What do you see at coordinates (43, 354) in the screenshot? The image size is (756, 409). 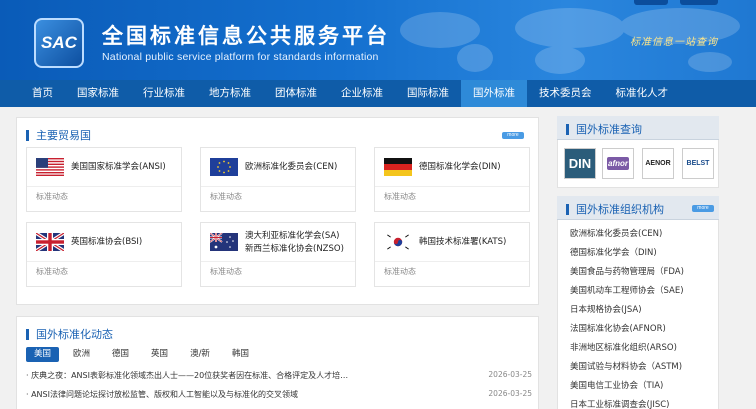 I see `tab-usa: 美国` at bounding box center [43, 354].